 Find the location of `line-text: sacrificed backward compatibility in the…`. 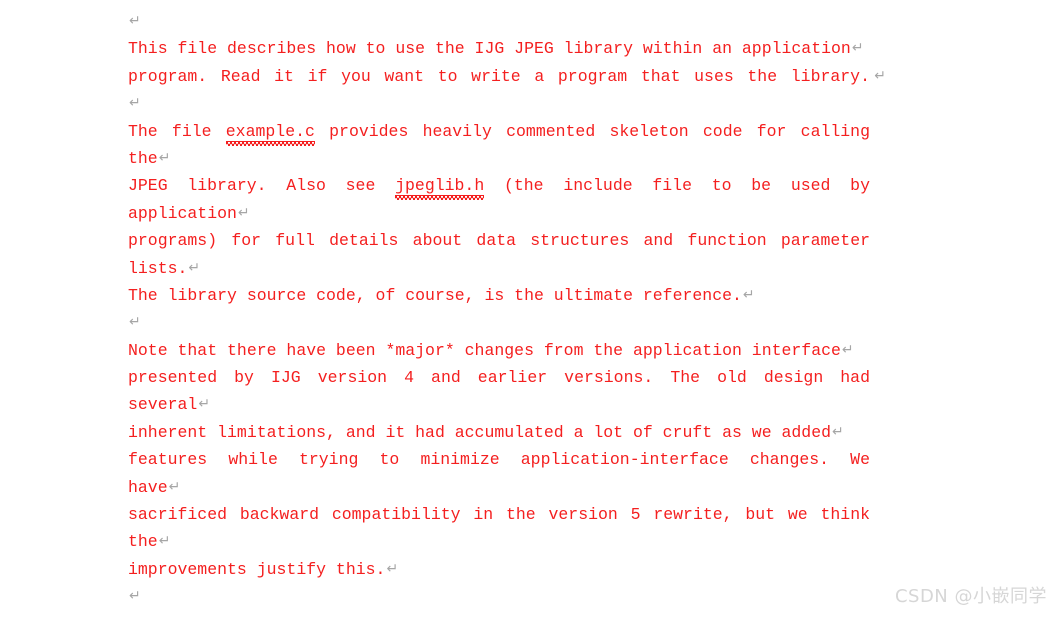

line-text: sacrificed backward compatibility in the… is located at coordinates (499, 515).